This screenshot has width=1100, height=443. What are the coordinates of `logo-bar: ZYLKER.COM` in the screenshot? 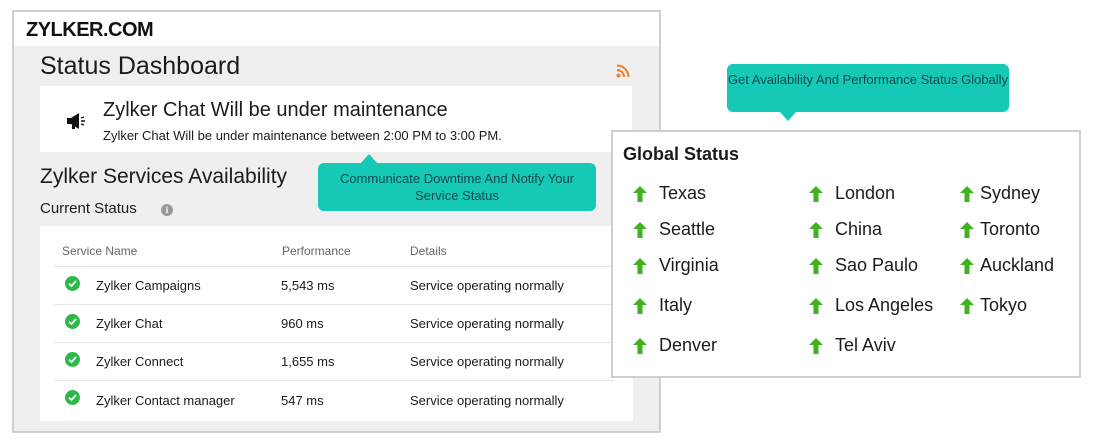 It's located at (336, 29).